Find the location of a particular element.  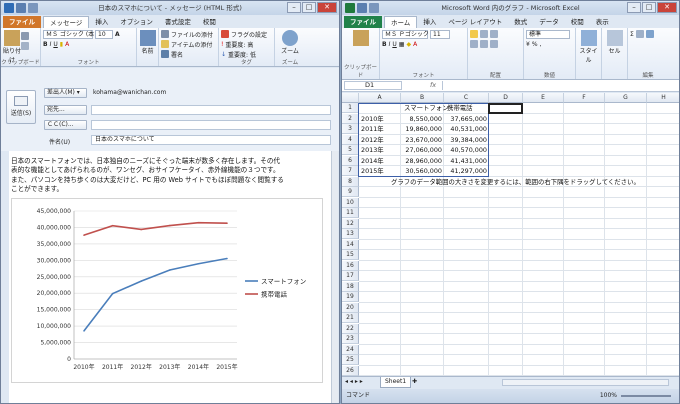

active-cell is located at coordinates (505, 108).